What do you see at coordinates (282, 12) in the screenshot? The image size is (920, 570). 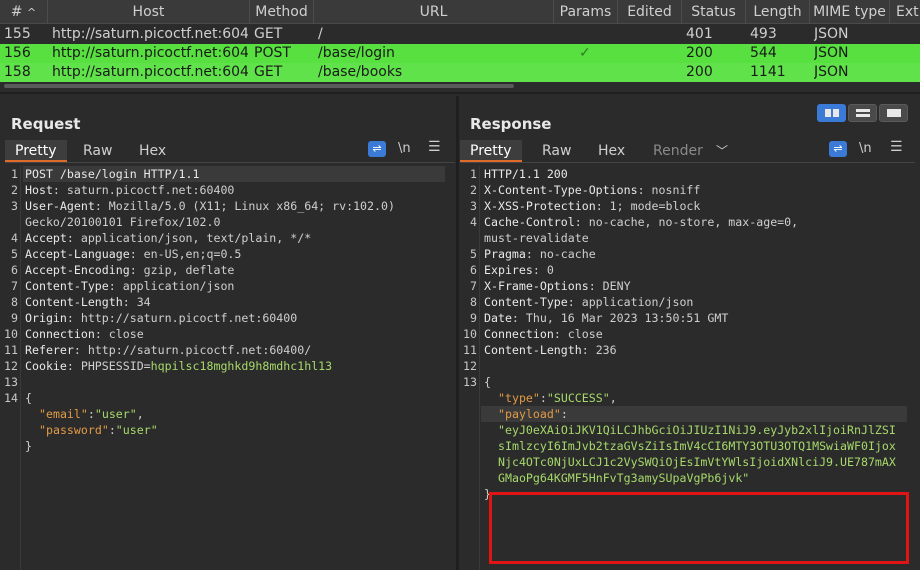 I see `column-header-method: Method` at bounding box center [282, 12].